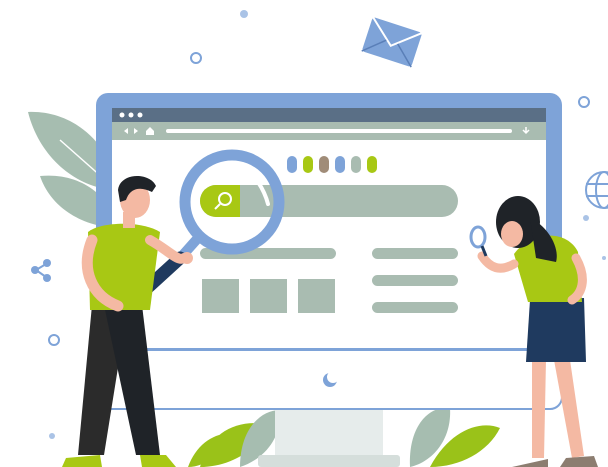 The width and height of the screenshot is (608, 467). I want to click on image-tiles, so click(268, 296).